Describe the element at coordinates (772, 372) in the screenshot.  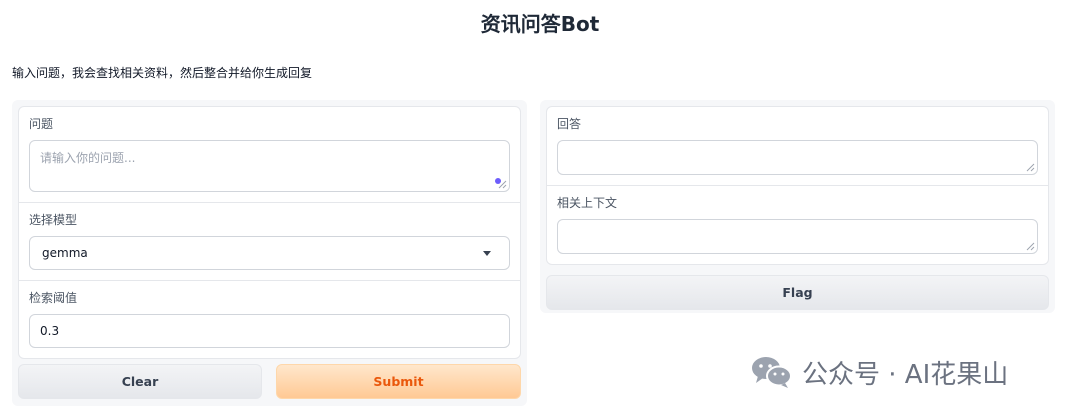
I see `wechat-icon` at that location.